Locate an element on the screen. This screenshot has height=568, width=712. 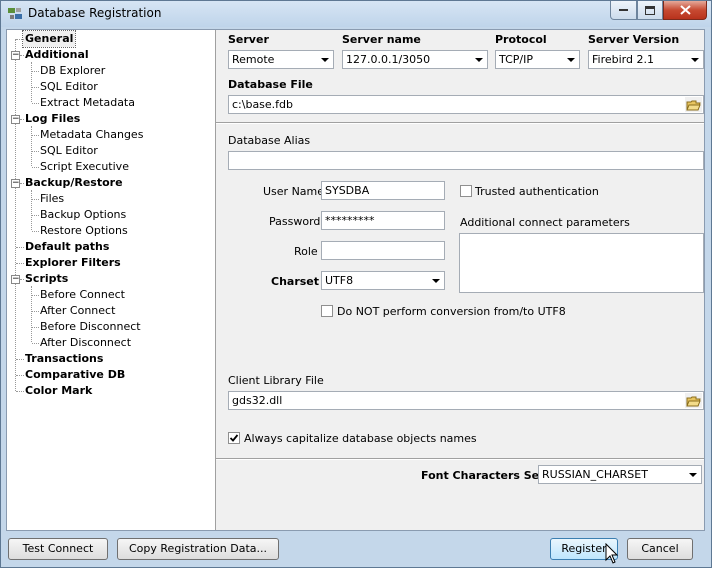
server-name-label: Server name is located at coordinates (381, 39).